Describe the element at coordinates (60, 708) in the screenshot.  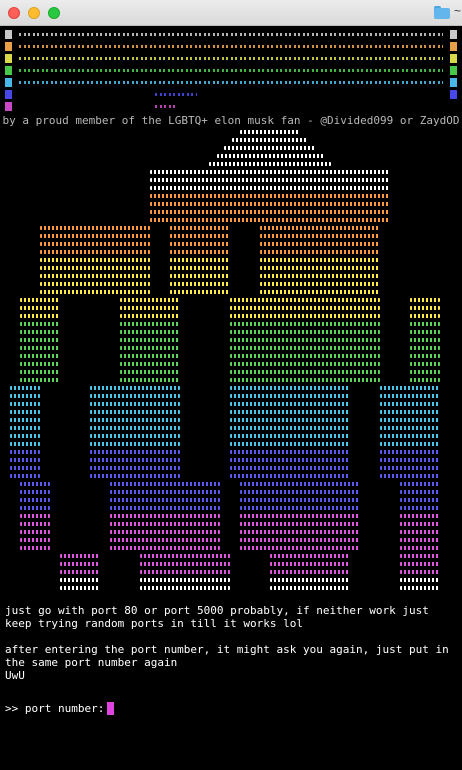
I see `port-number-prompt: >> port number:` at that location.